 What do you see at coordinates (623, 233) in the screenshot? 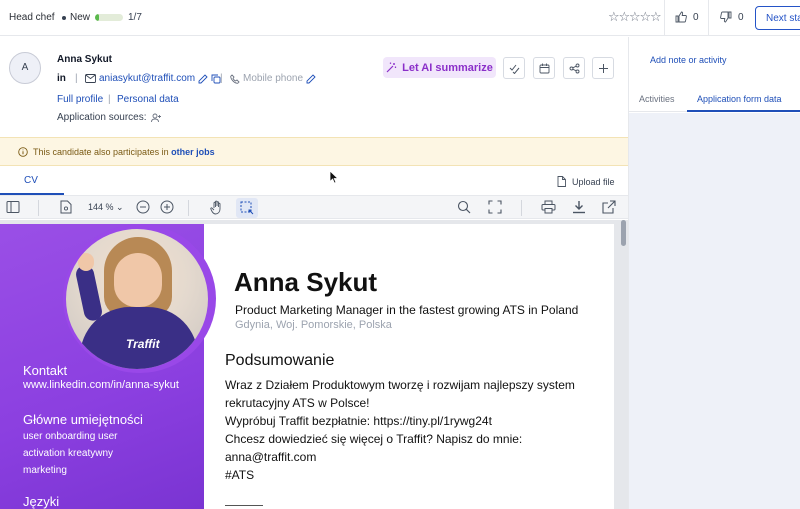
I see `vertical-scrollbar` at bounding box center [623, 233].